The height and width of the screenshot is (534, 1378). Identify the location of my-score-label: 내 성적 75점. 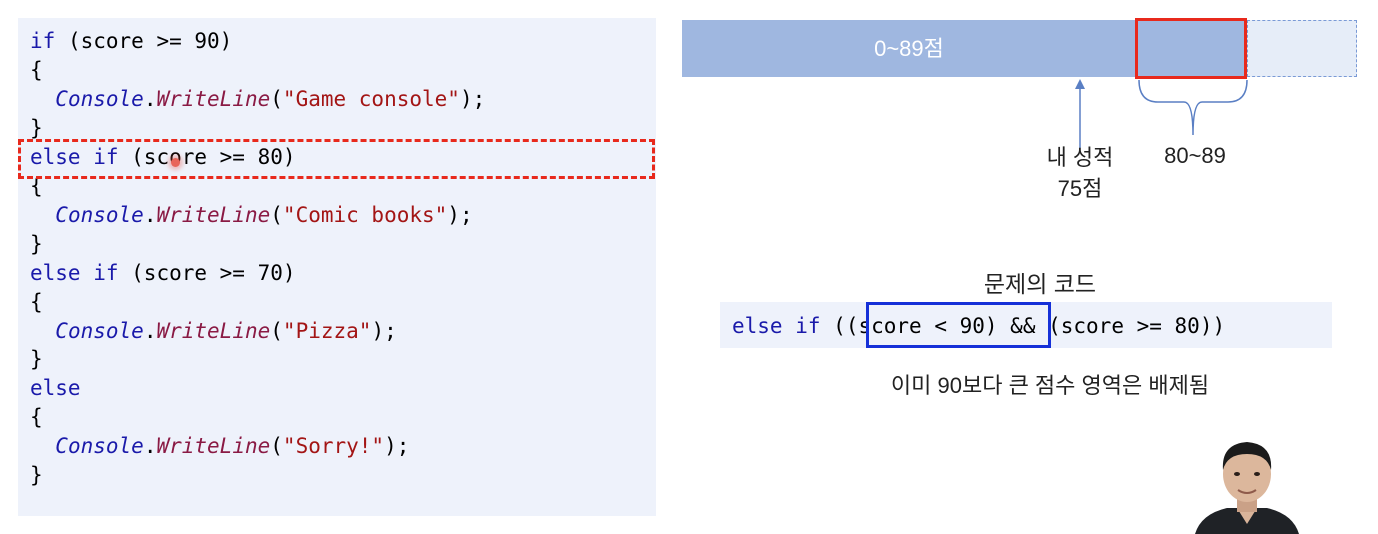
(1080, 173).